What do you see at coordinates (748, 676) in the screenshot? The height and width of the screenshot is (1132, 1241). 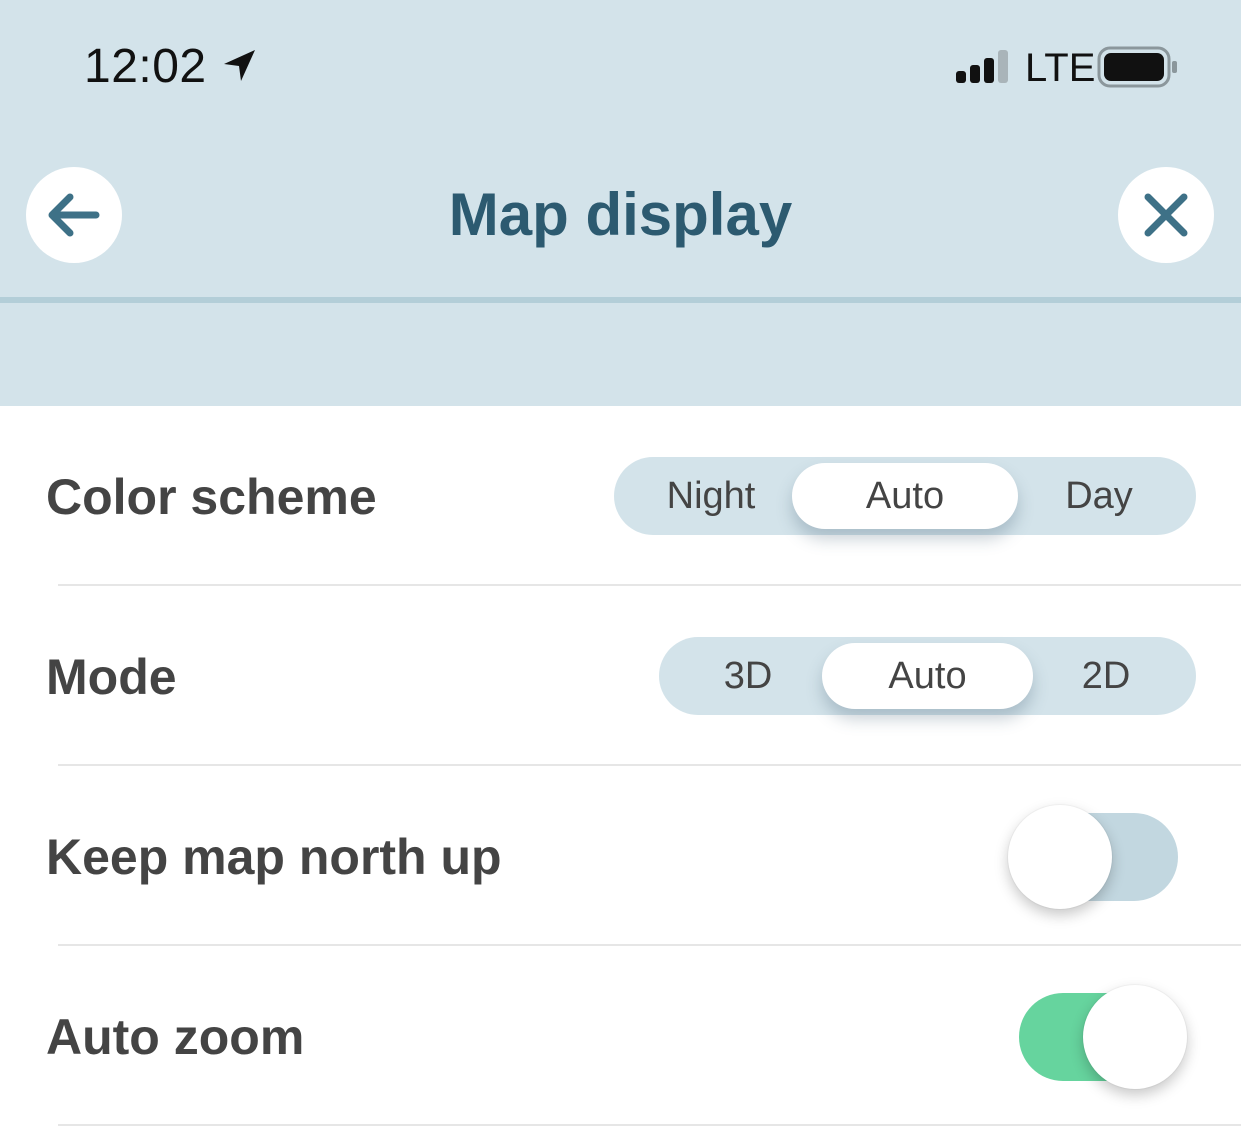 I see `segment-3d: 3D` at bounding box center [748, 676].